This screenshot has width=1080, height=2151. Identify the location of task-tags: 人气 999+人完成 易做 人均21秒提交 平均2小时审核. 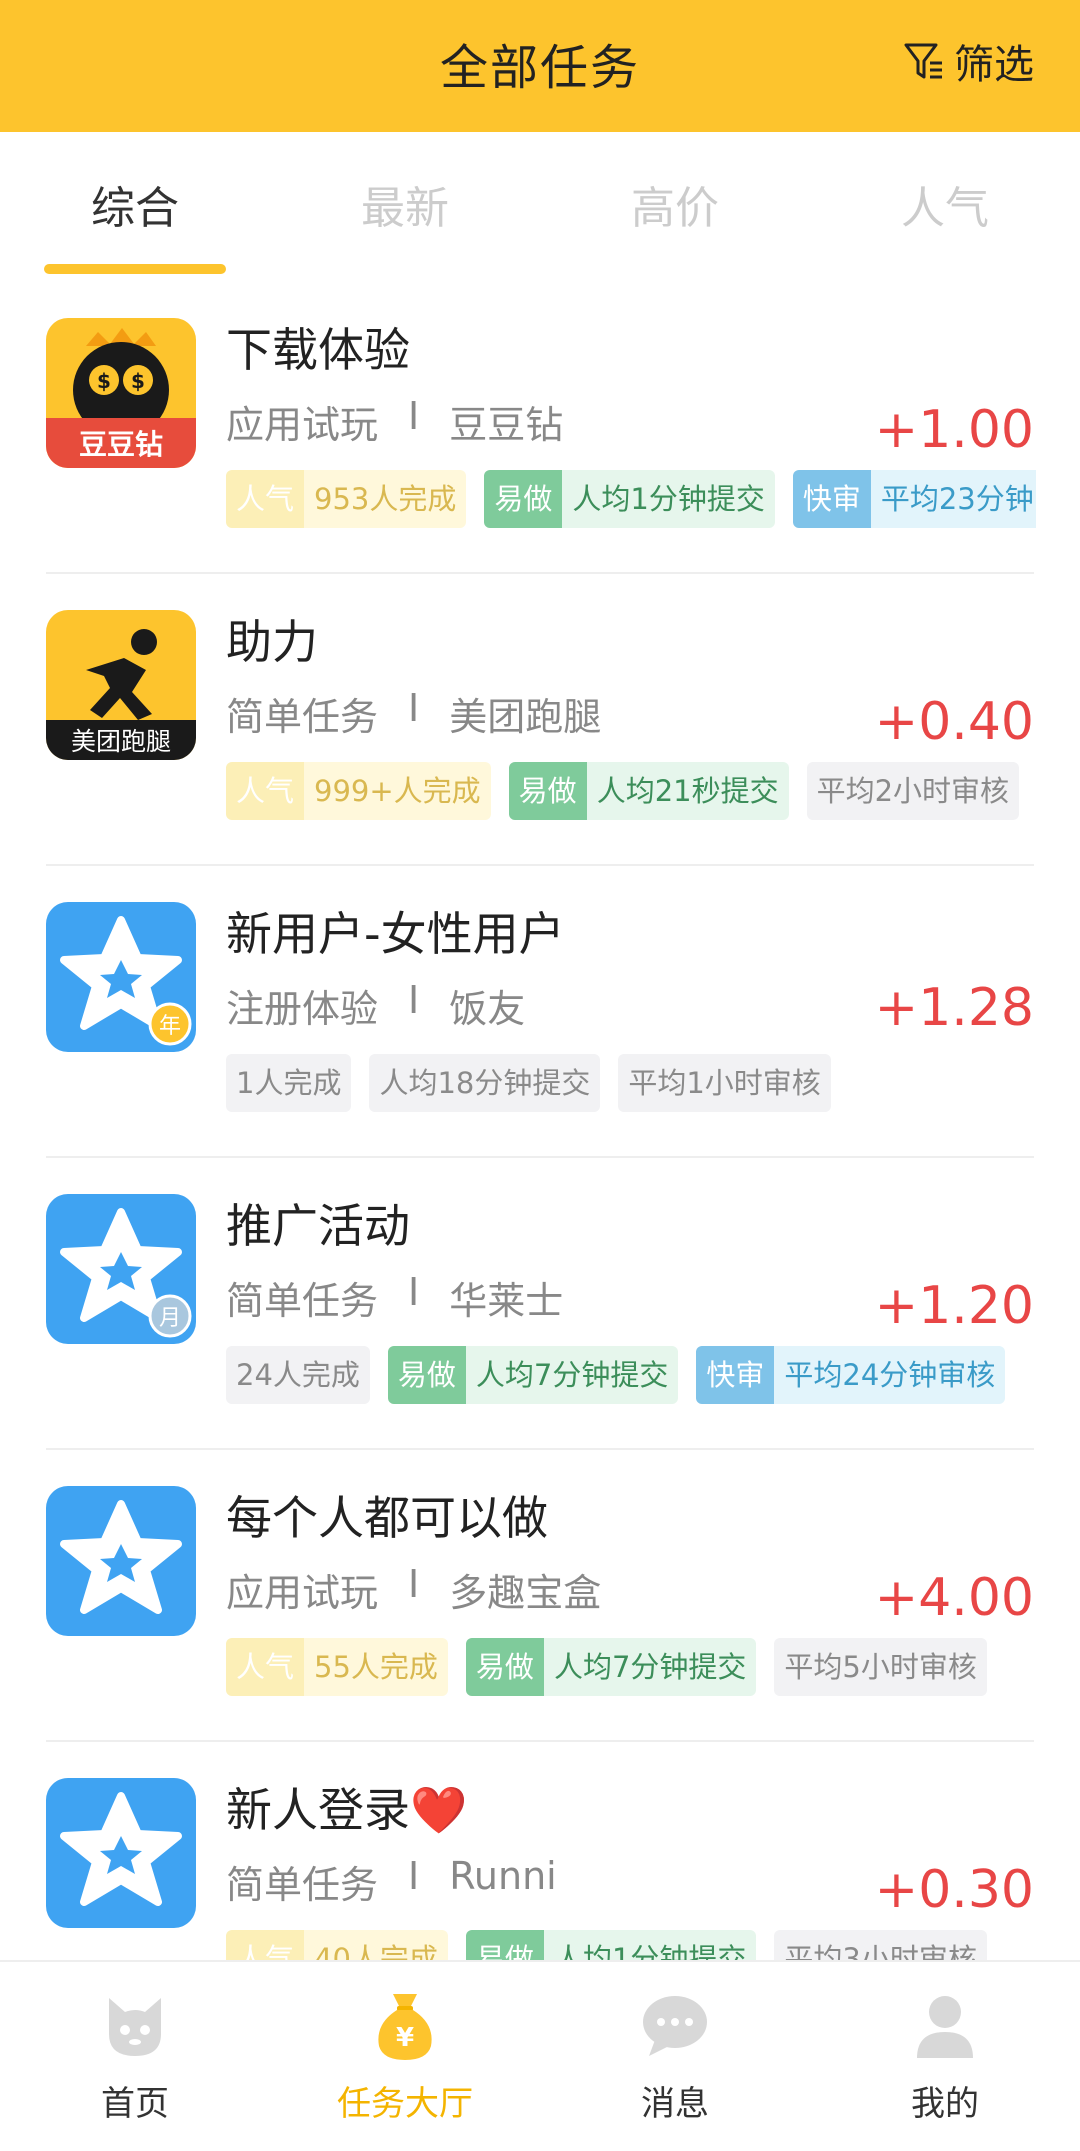
(631, 791).